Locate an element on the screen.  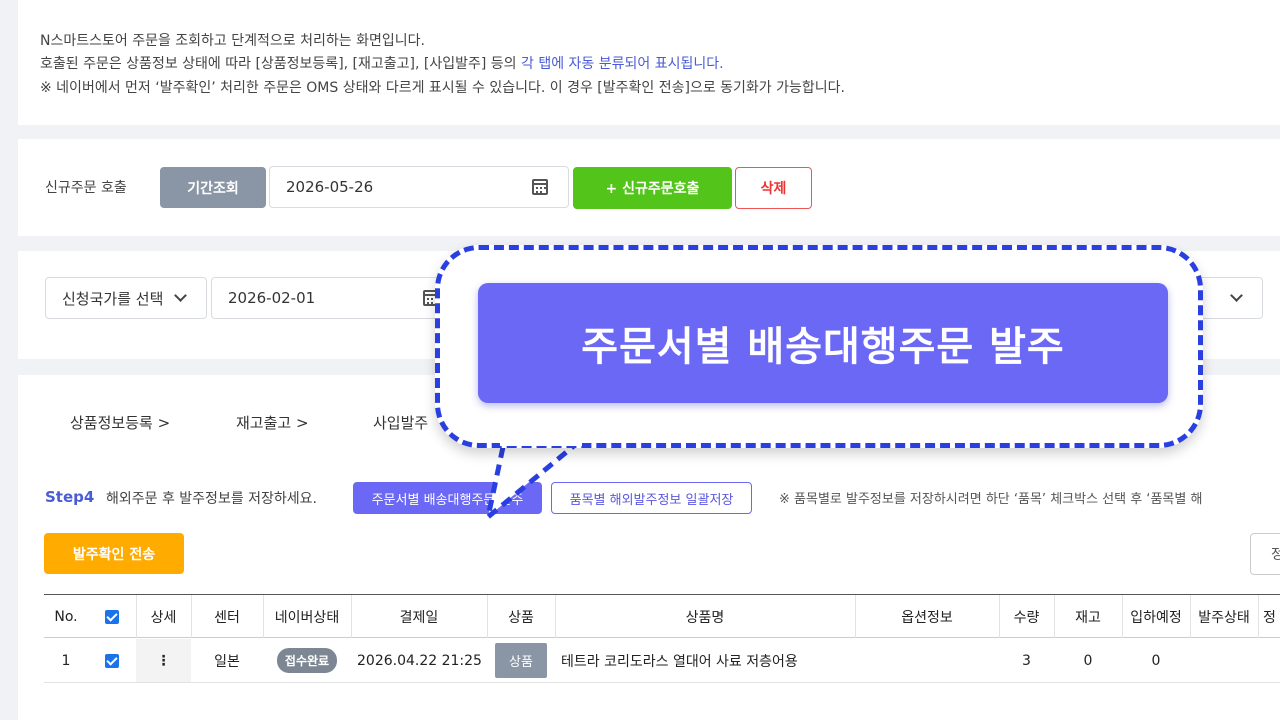
cell-product-name: 테트라 코리도라스 열대어 사료 저층어용 is located at coordinates (679, 661).